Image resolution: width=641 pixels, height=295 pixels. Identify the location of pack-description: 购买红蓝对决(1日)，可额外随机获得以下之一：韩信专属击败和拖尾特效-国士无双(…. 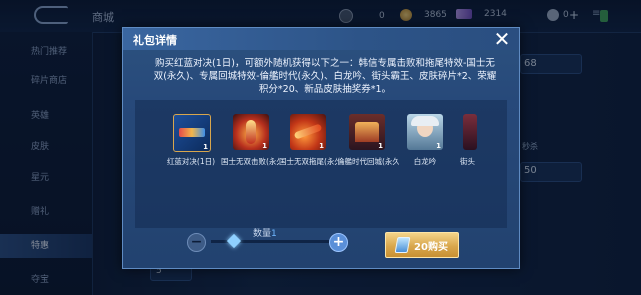
(325, 76).